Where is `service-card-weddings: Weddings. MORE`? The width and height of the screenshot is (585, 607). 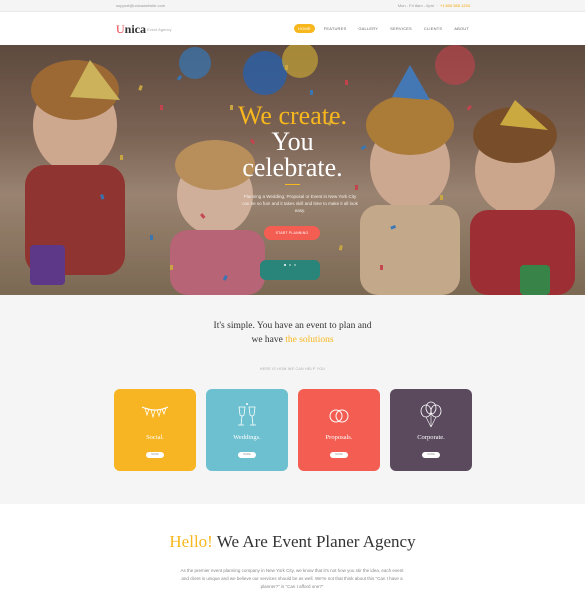
service-card-weddings: Weddings. MORE is located at coordinates (247, 430).